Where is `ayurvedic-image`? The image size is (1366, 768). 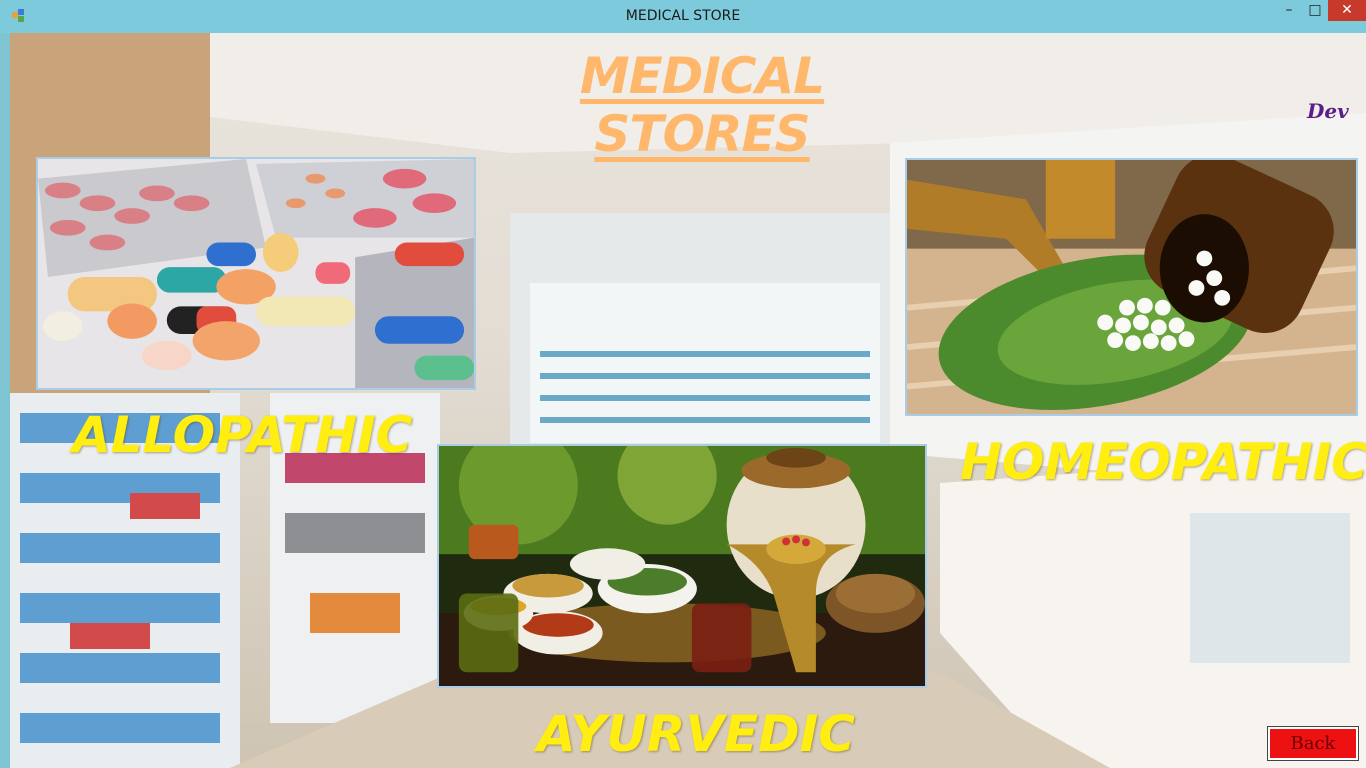 ayurvedic-image is located at coordinates (682, 566).